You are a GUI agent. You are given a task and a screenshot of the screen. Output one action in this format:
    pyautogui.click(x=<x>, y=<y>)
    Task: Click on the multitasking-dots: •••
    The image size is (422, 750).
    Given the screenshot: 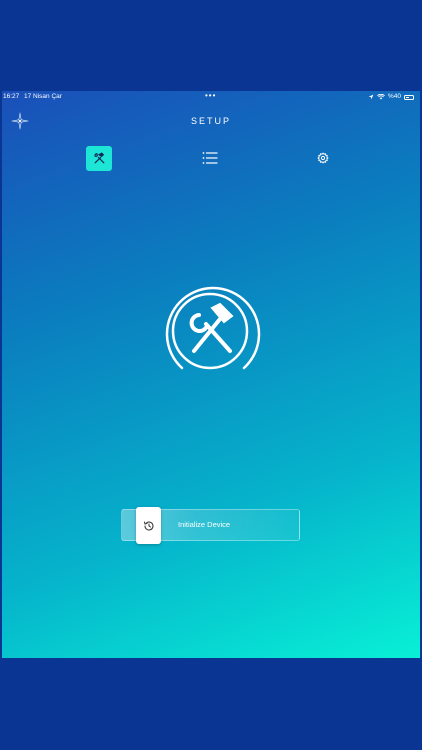 What is the action you would take?
    pyautogui.click(x=210, y=96)
    